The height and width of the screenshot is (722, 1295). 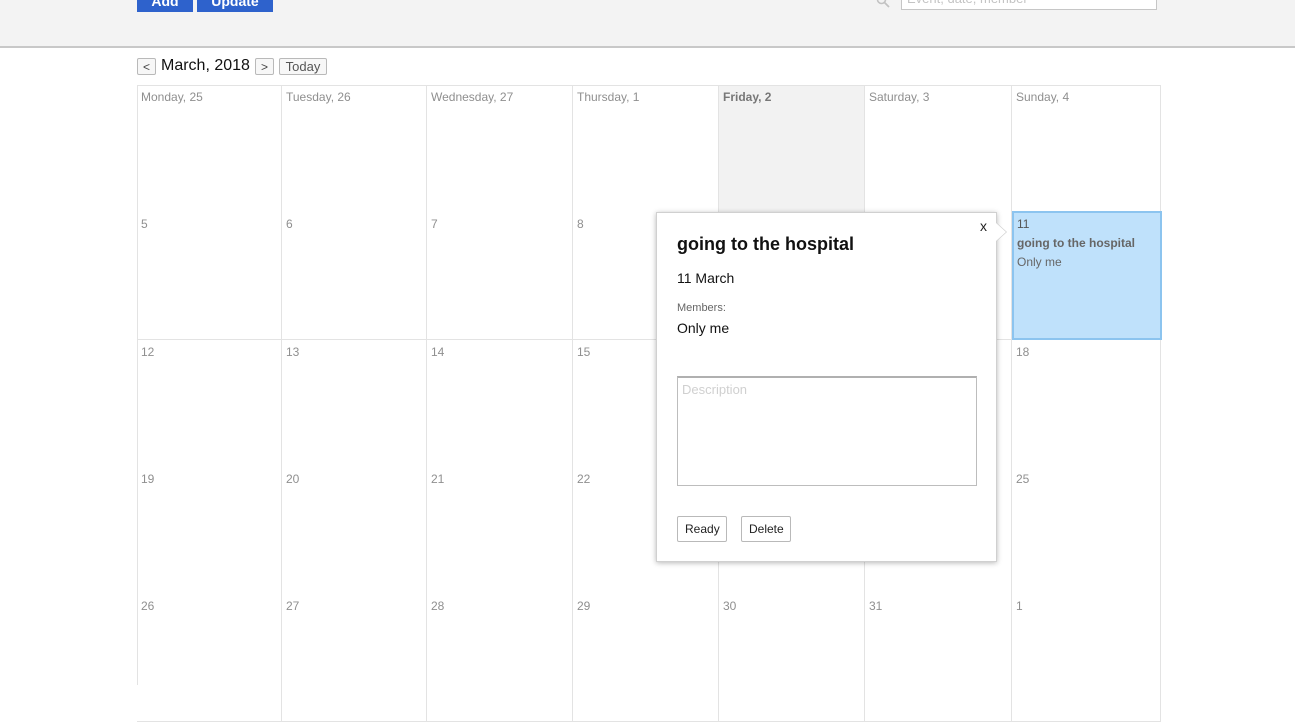 What do you see at coordinates (205, 65) in the screenshot?
I see `month-title: March, 2018` at bounding box center [205, 65].